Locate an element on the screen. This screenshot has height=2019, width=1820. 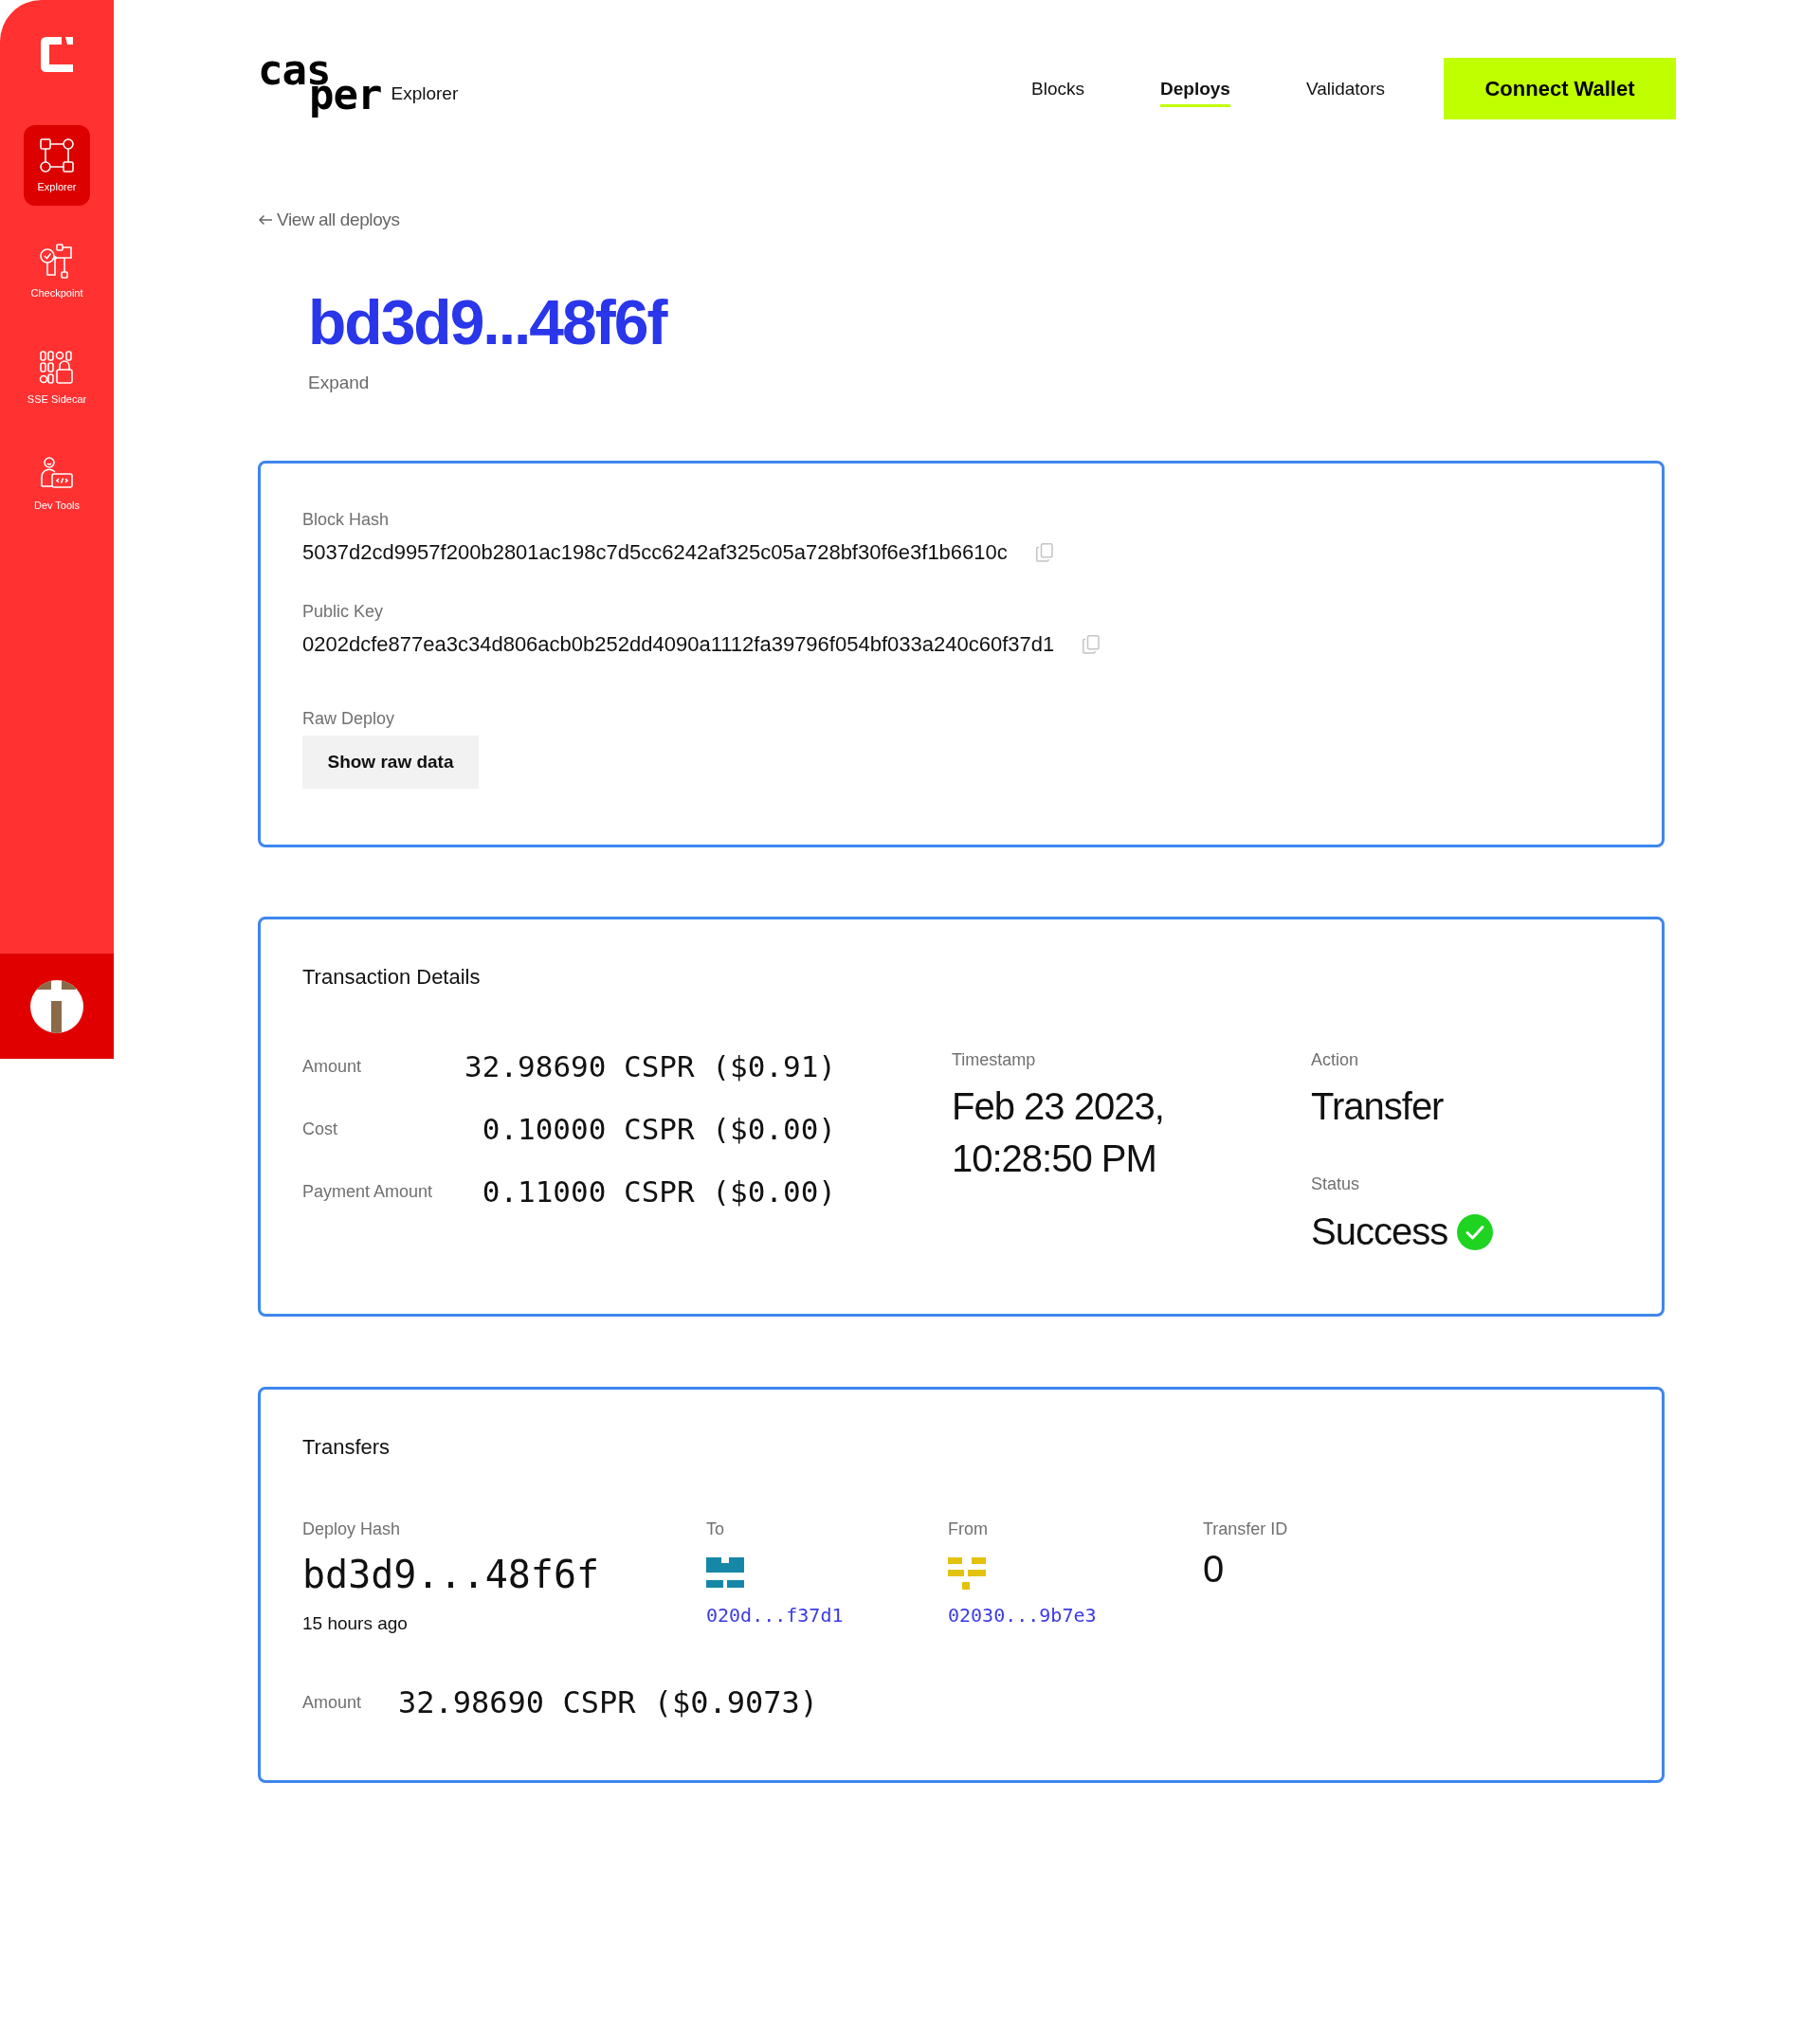
sidebar-item: SSE Sidecar is located at coordinates (57, 377).